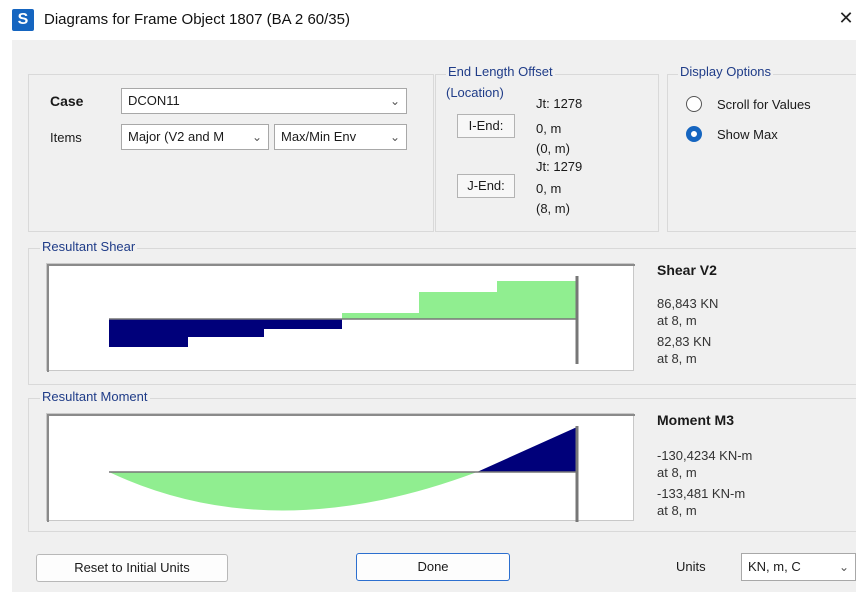 This screenshot has height=592, width=856. I want to click on i-end-value: 0, m, so click(549, 128).